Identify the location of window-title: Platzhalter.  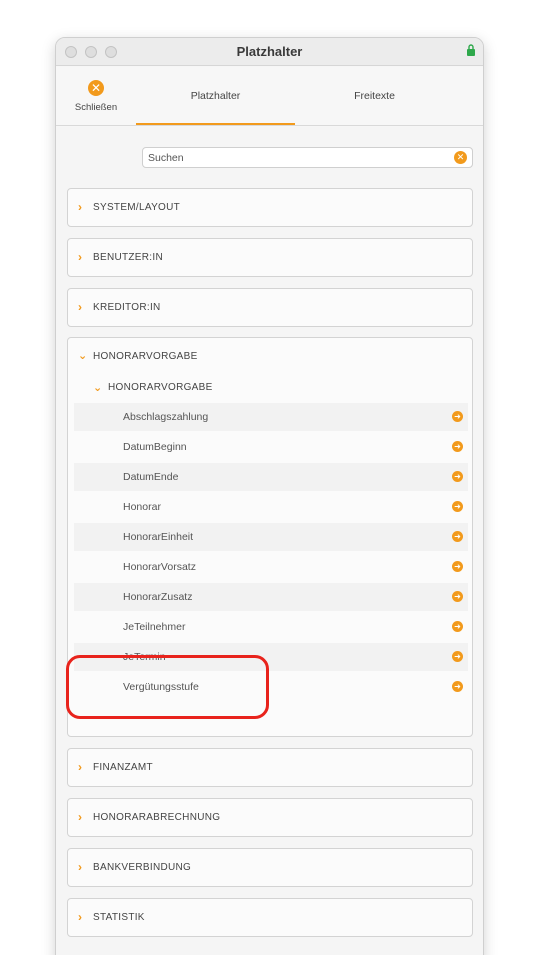
(269, 51).